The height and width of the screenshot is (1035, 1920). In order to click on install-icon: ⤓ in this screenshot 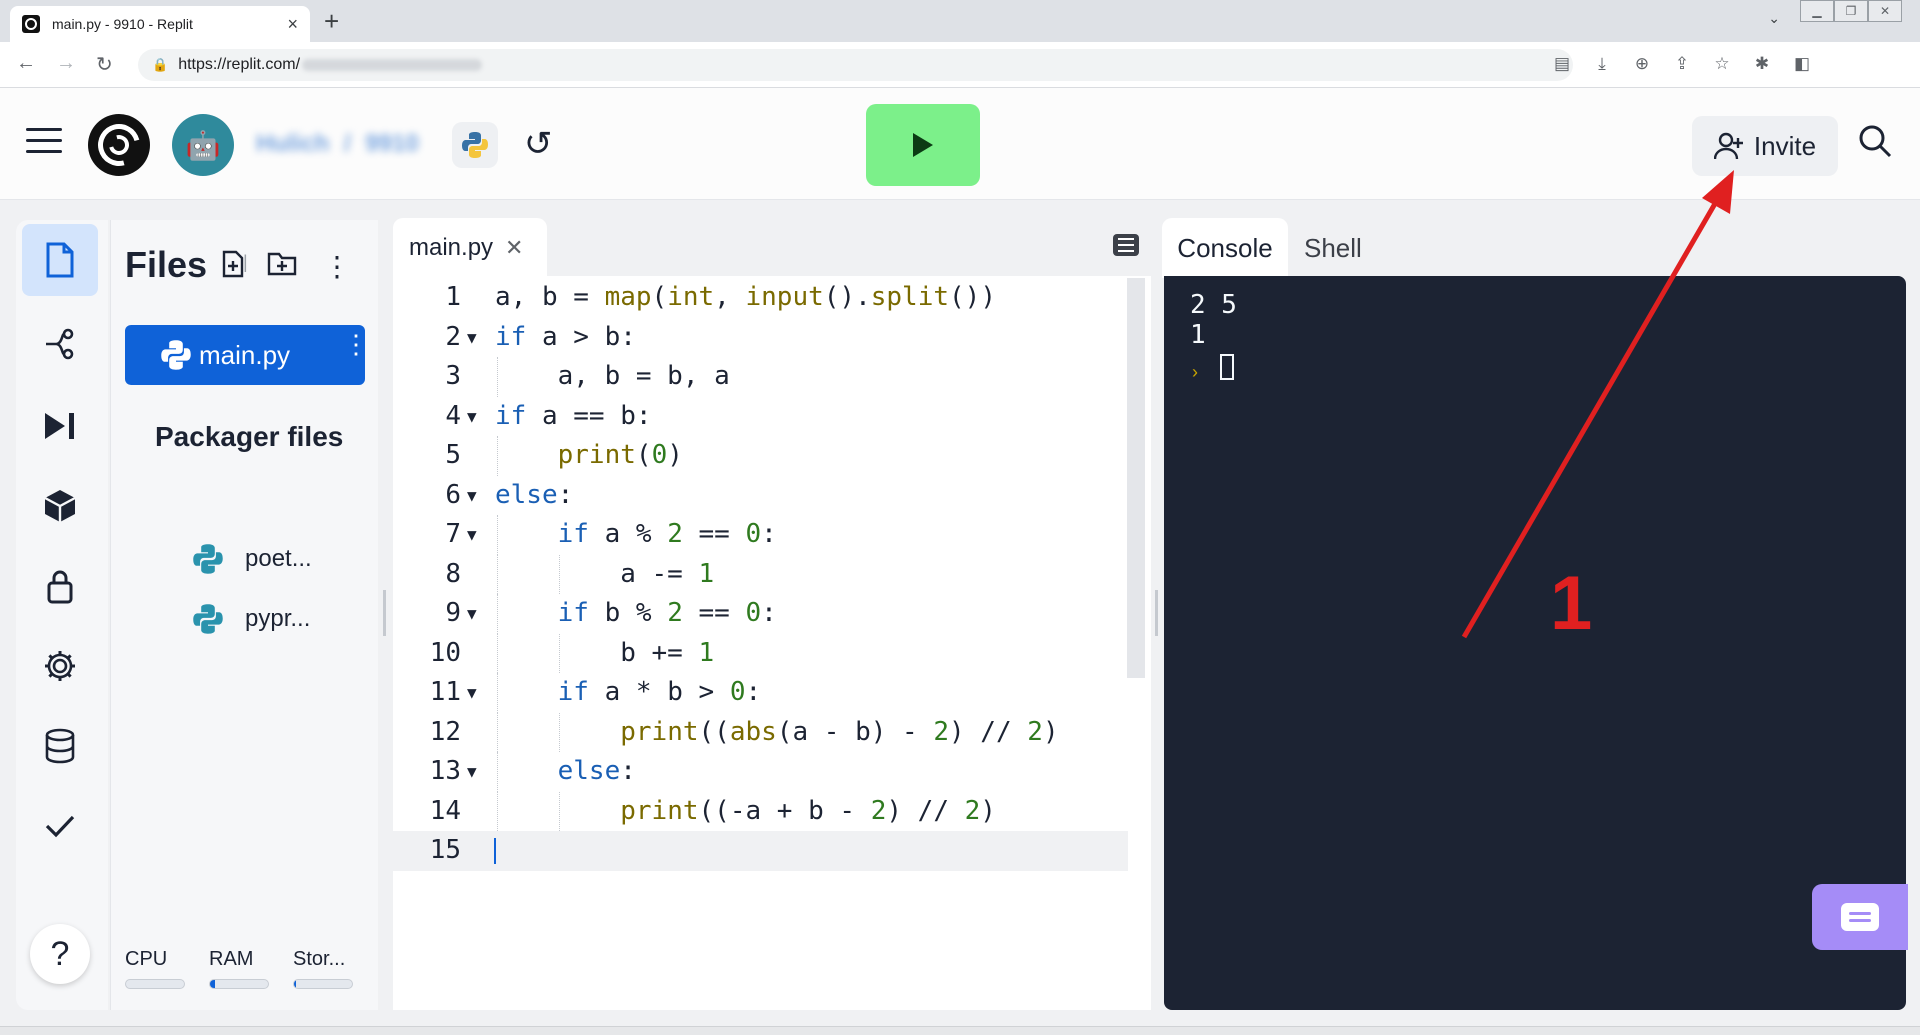, I will do `click(1602, 64)`.